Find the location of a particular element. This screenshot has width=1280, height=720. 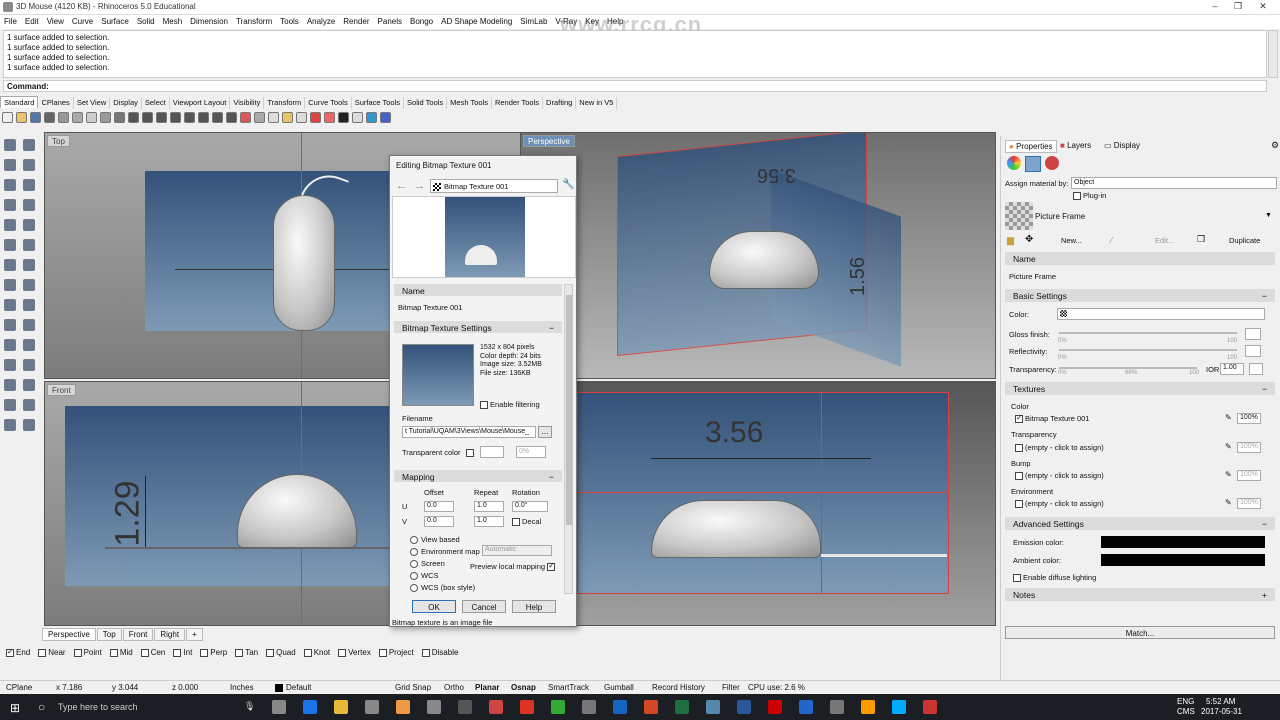

status-planar: Planar is located at coordinates (487, 687).